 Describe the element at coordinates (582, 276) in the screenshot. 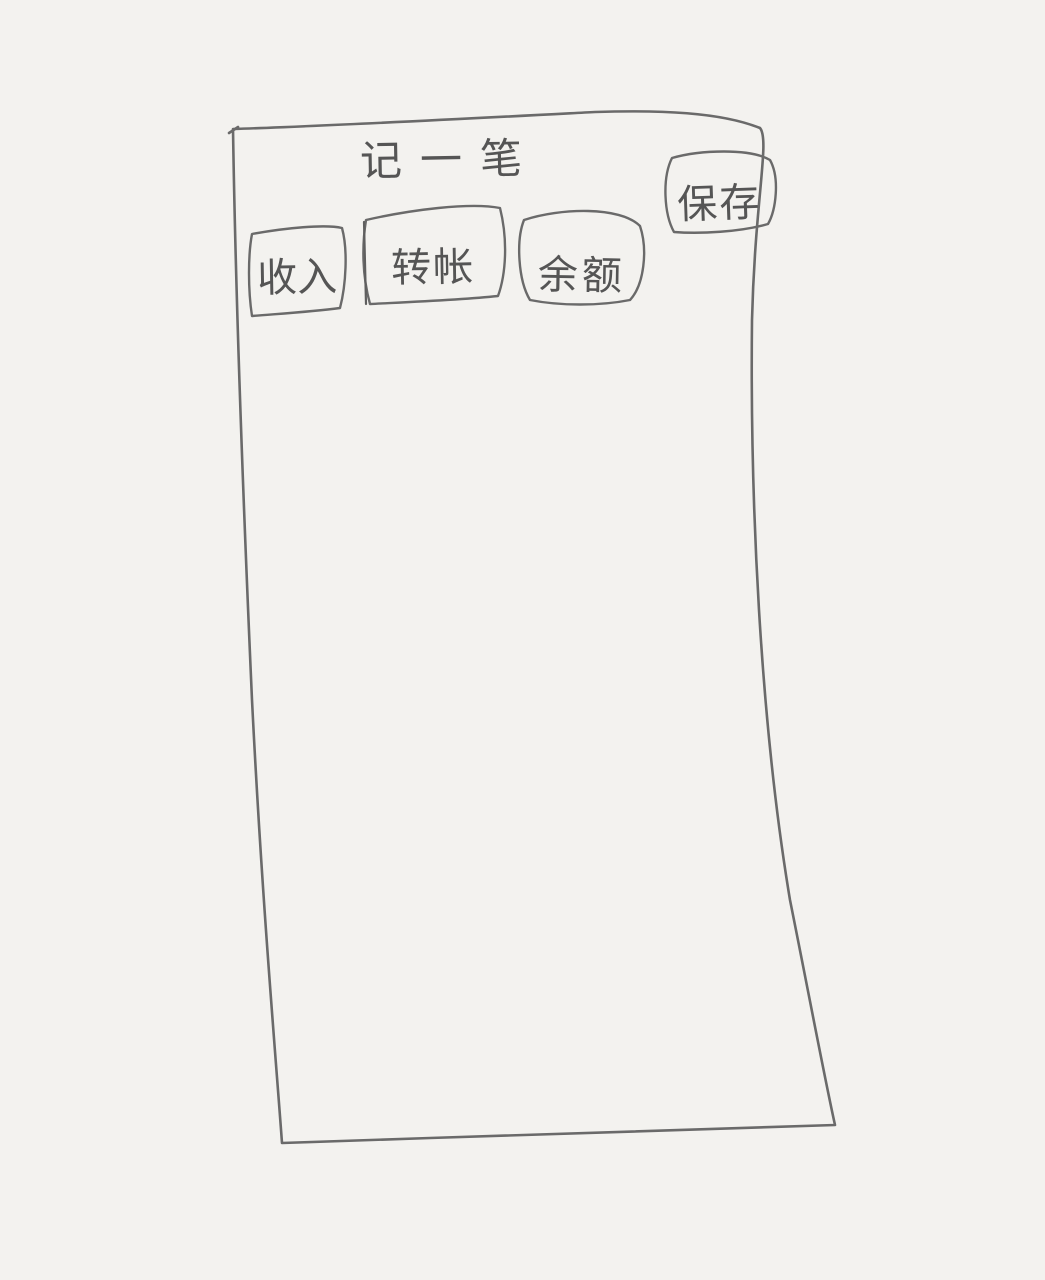

I see `tab-balance-label: 余额` at that location.